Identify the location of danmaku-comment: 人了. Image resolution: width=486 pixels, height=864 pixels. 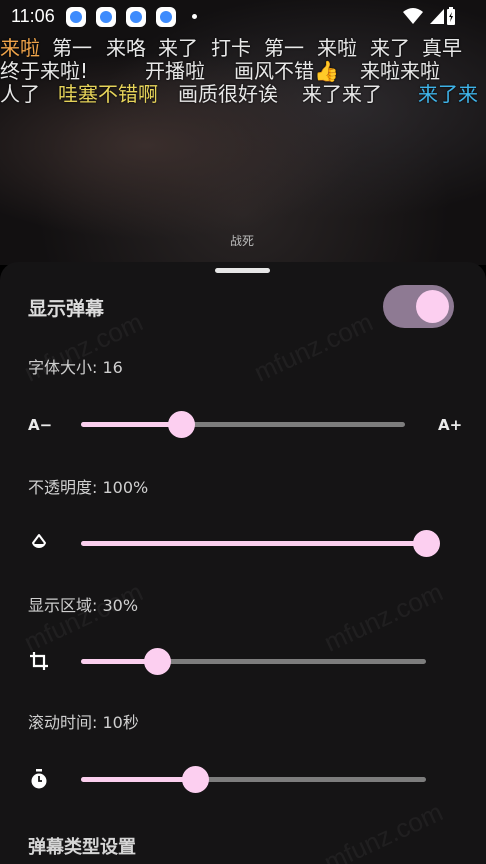
(20, 94).